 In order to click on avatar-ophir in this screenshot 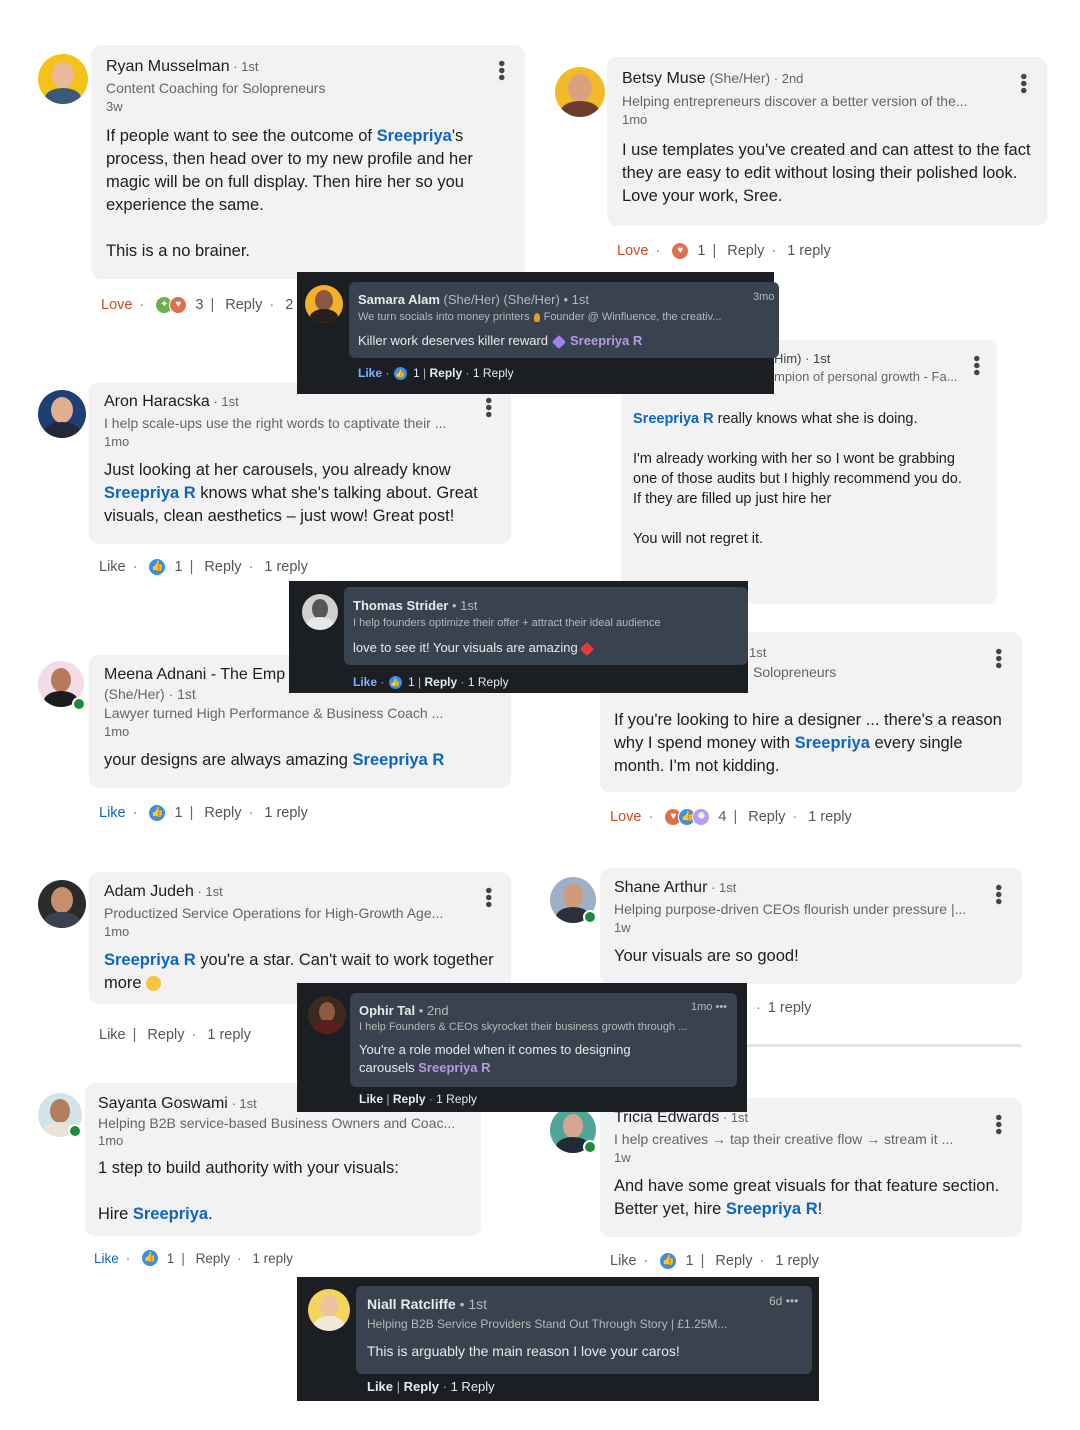, I will do `click(327, 1015)`.